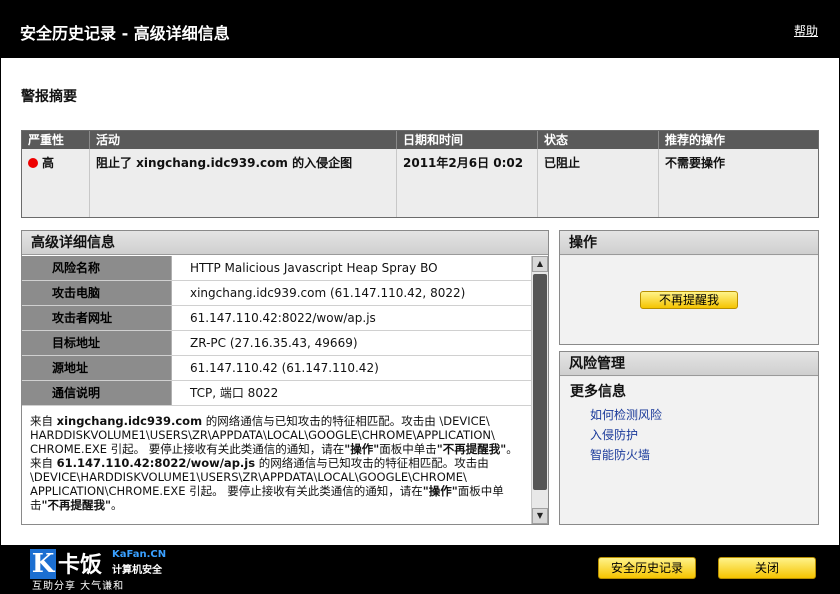  What do you see at coordinates (56, 140) in the screenshot?
I see `col-severity: 严重性` at bounding box center [56, 140].